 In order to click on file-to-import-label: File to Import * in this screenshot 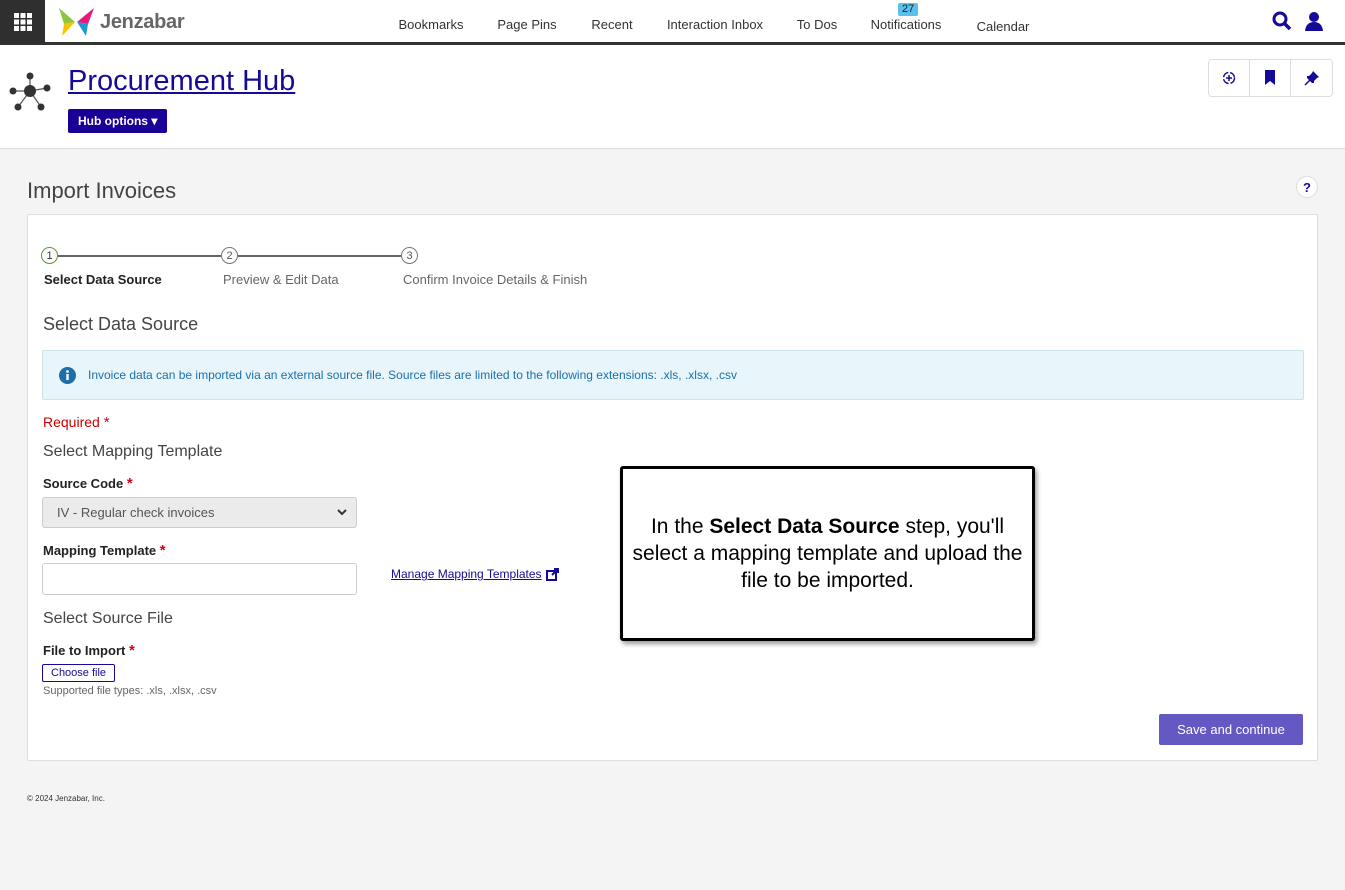, I will do `click(89, 650)`.